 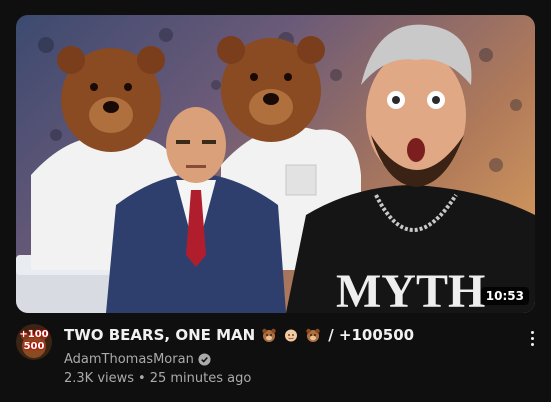 I want to click on channel-avatar: +100 500, so click(x=34, y=342).